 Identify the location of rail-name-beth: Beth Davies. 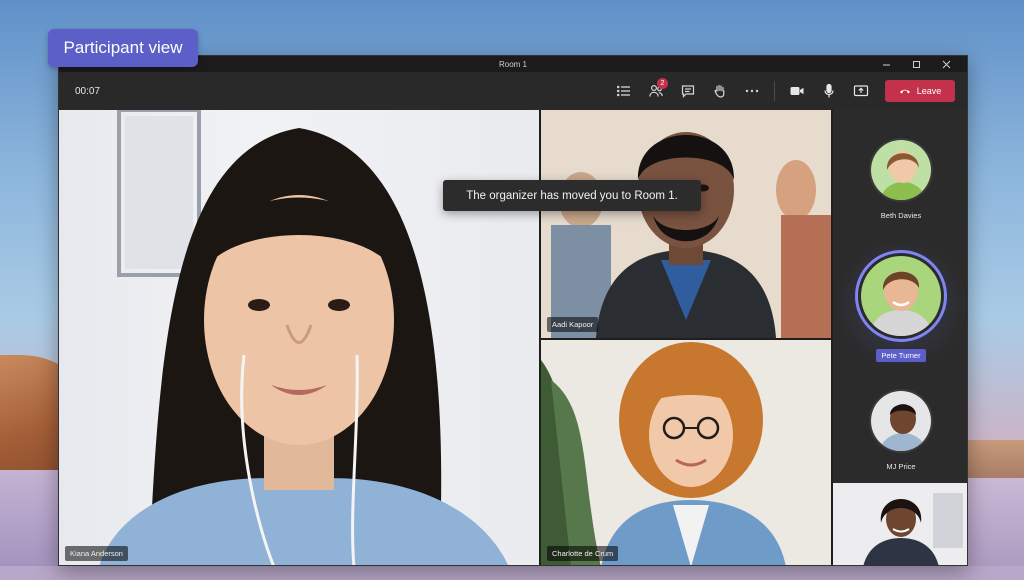
(901, 215).